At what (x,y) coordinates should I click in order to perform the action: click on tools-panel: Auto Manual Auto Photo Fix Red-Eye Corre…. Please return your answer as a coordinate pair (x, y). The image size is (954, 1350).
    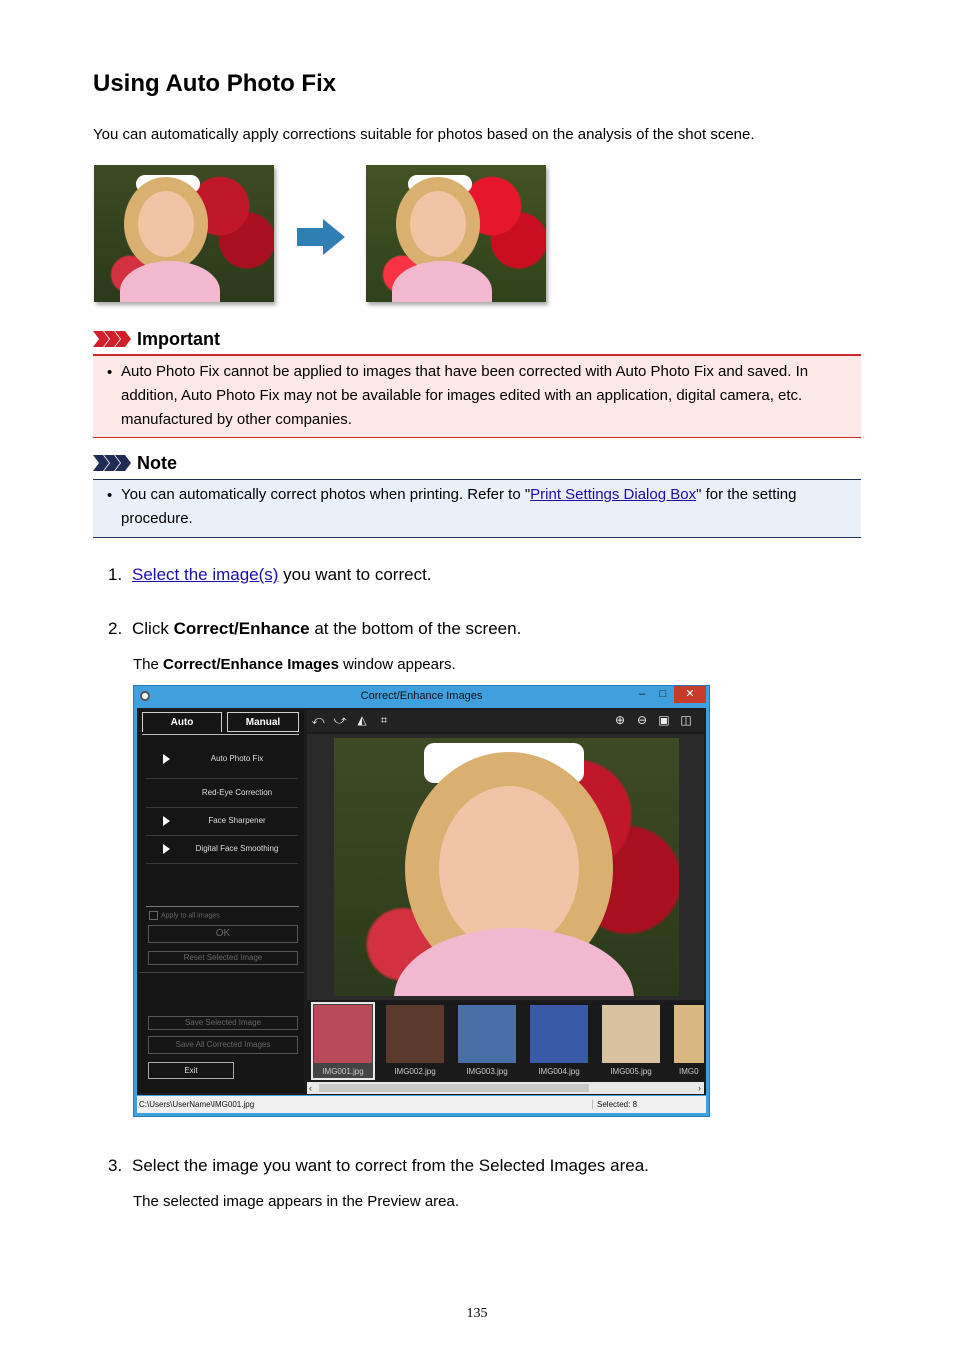
    Looking at the image, I should click on (221, 901).